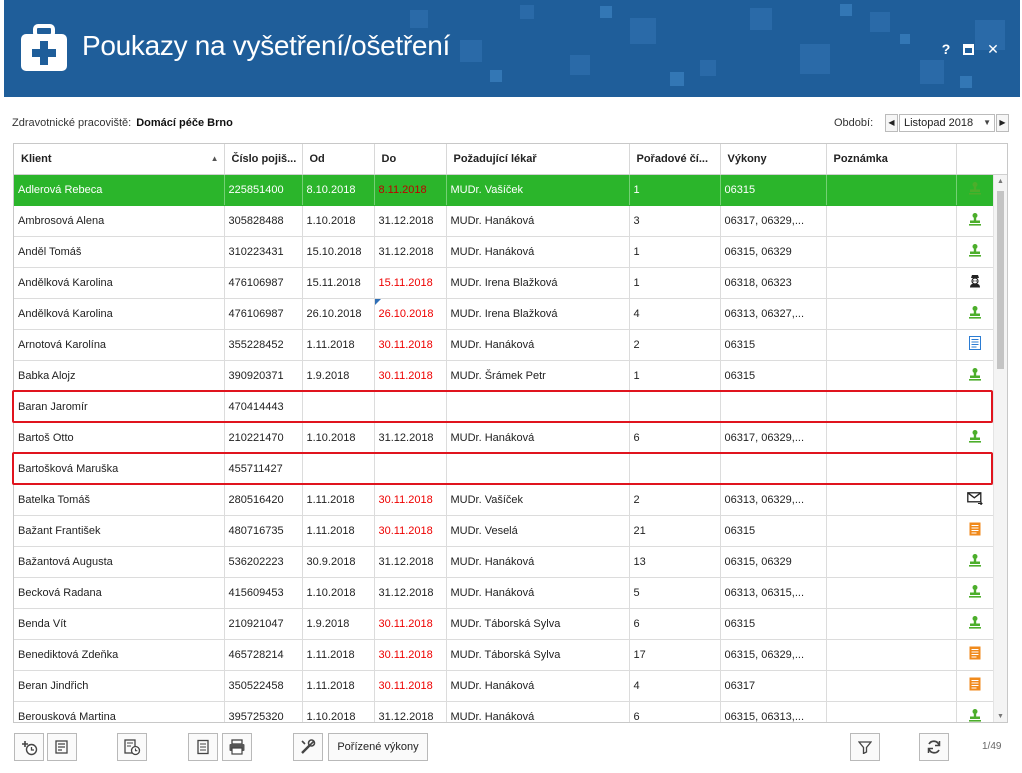 This screenshot has width=1022, height=773. I want to click on column-header-date-from: Od, so click(338, 159).